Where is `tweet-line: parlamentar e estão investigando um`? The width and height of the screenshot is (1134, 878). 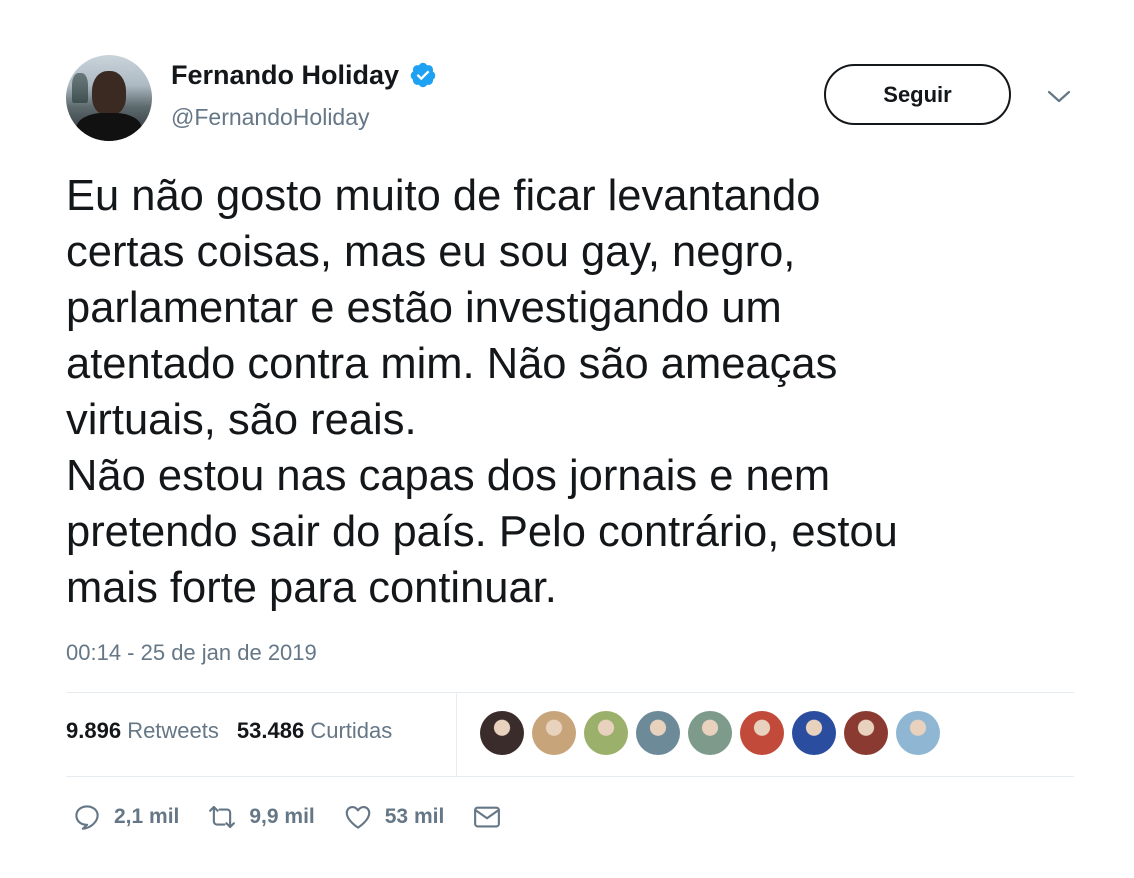 tweet-line: parlamentar e estão investigando um is located at coordinates (424, 308).